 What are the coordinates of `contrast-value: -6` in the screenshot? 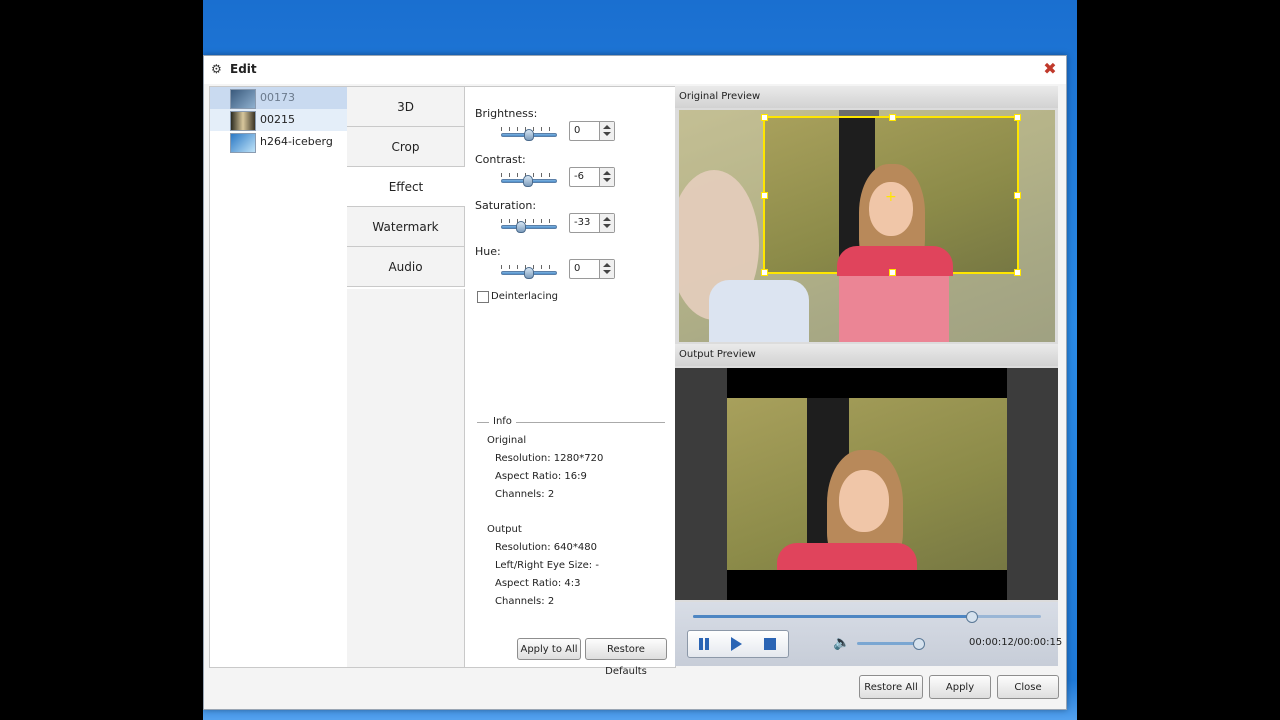 It's located at (579, 176).